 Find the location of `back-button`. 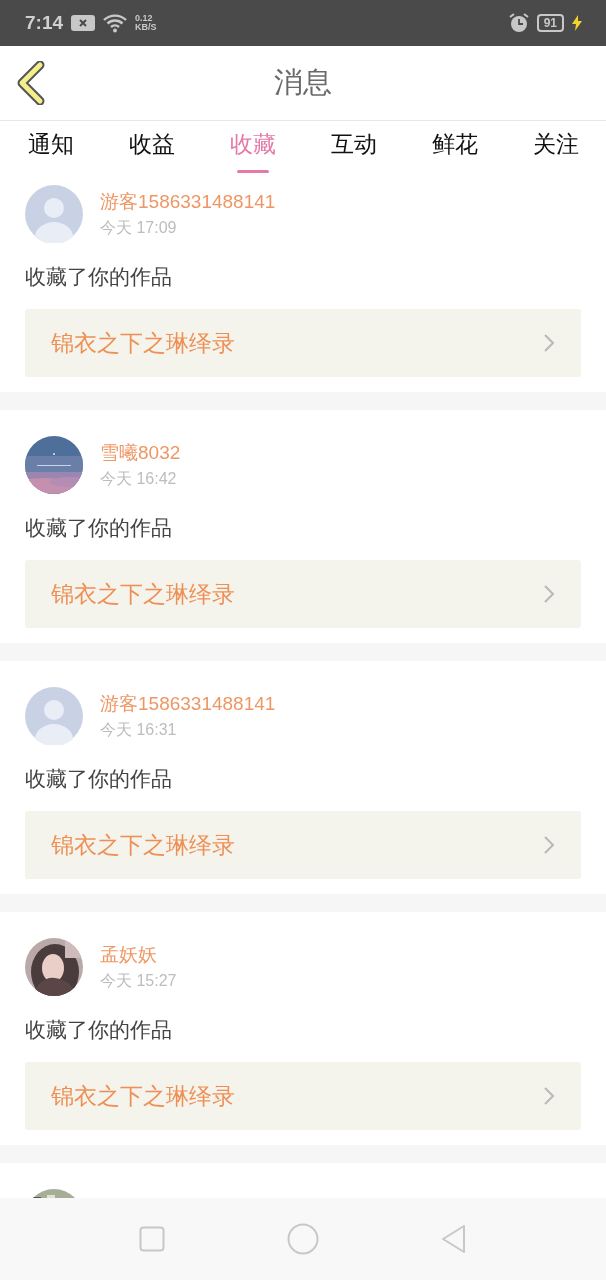

back-button is located at coordinates (31, 83).